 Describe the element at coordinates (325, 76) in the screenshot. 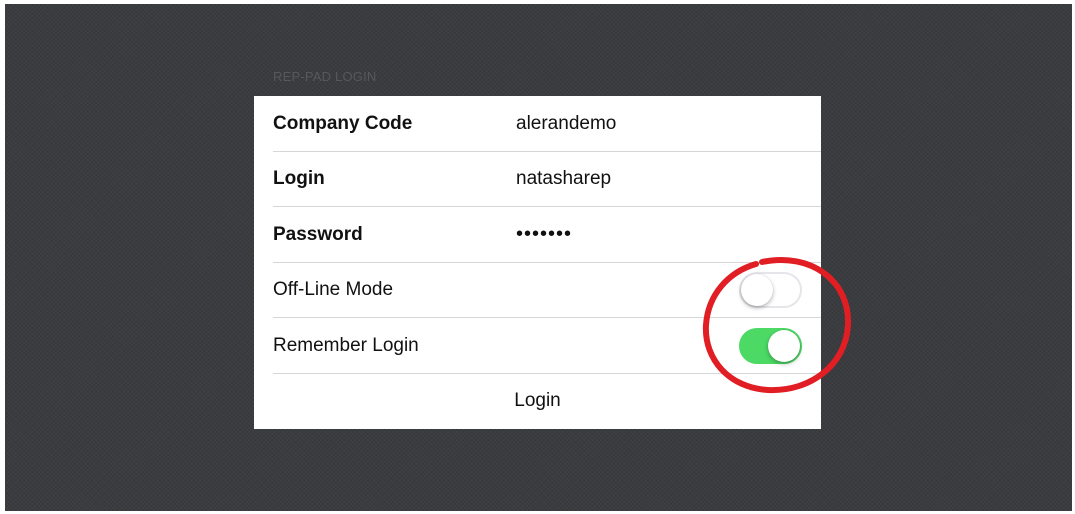

I see `section-header: REP-PAD LOGIN` at that location.